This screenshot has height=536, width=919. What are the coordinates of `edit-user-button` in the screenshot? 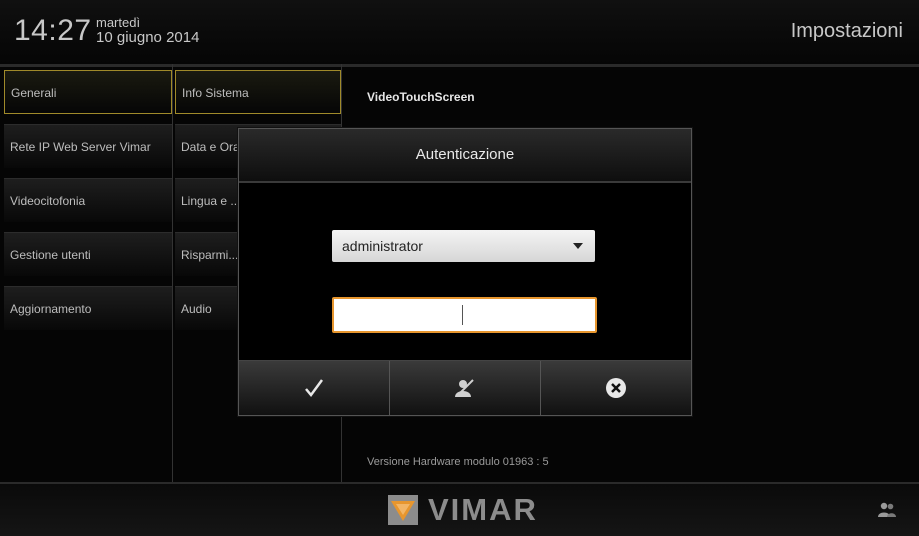 It's located at (465, 388).